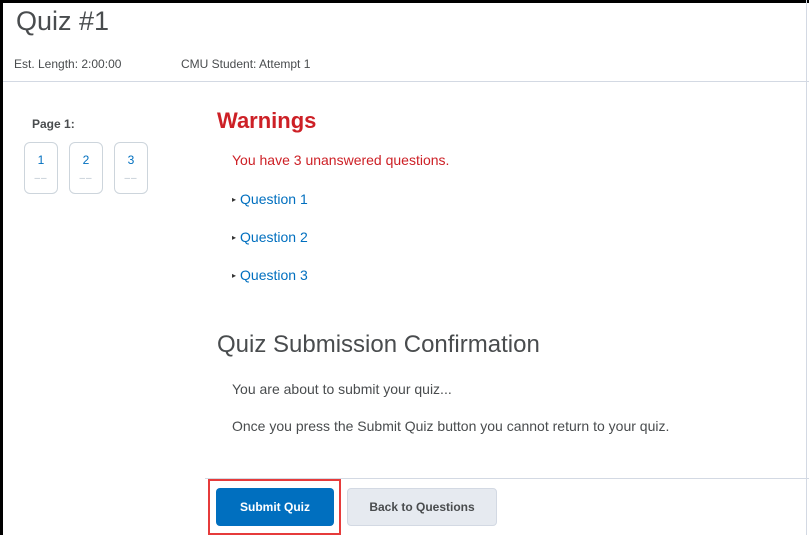 Image resolution: width=809 pixels, height=535 pixels. Describe the element at coordinates (131, 168) in the screenshot. I see `page-question-3: 3 ––` at that location.